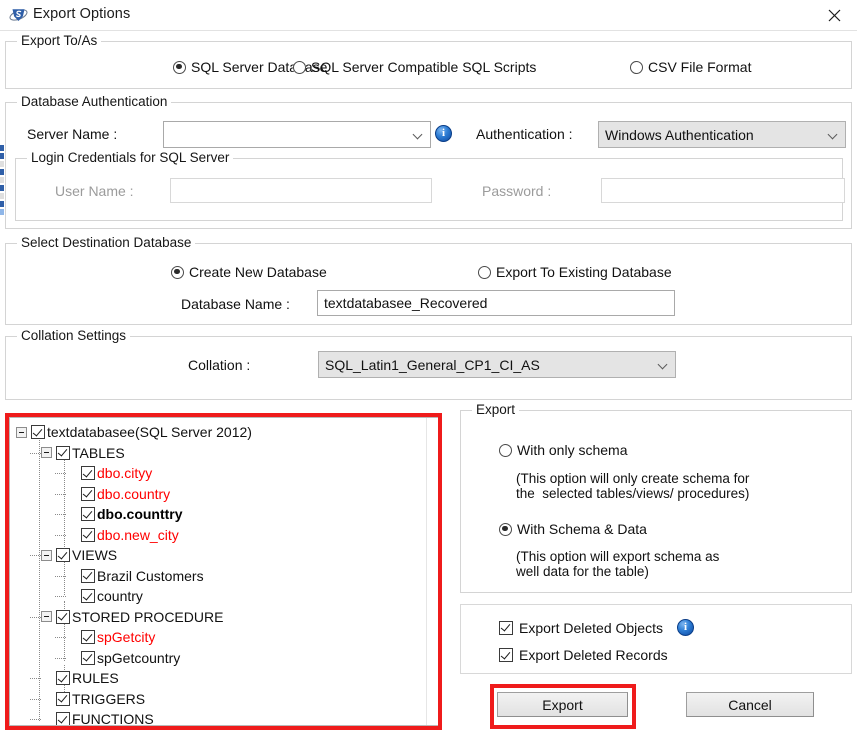  Describe the element at coordinates (432, 364) in the screenshot. I see `collation-value: SQL_Latin1_General_CP1_CI_AS` at that location.